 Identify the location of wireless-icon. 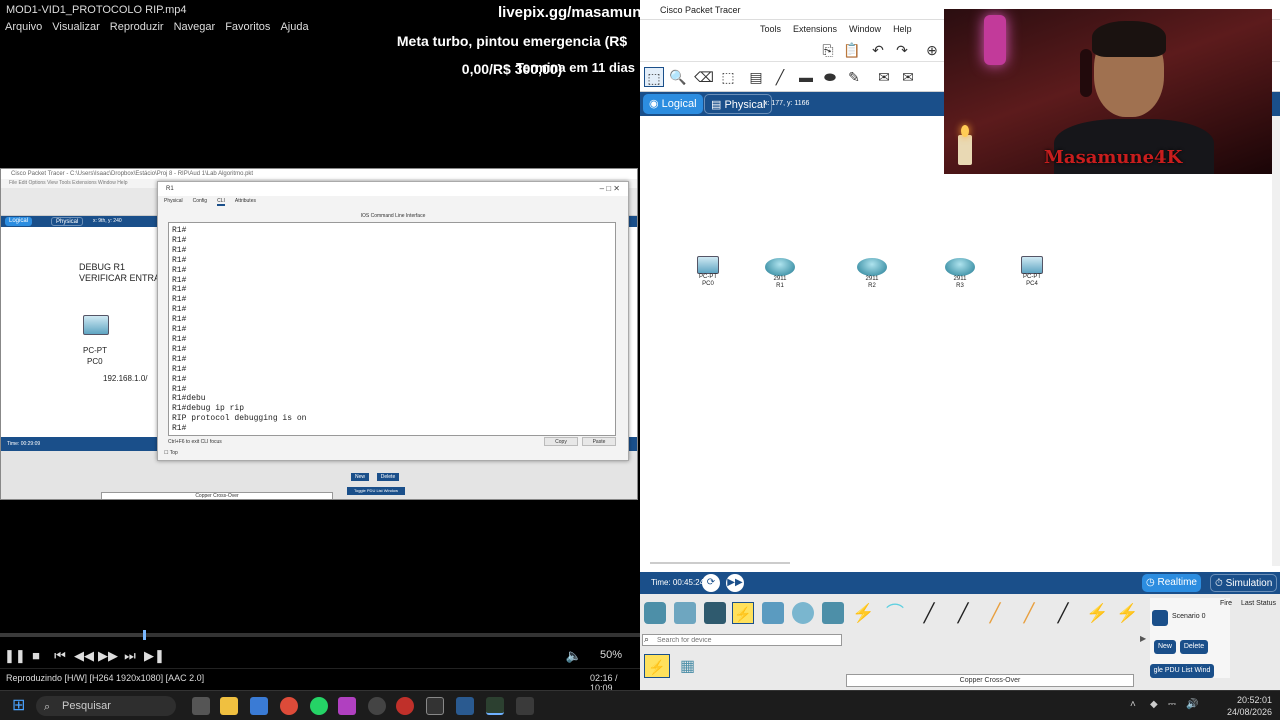
(833, 613).